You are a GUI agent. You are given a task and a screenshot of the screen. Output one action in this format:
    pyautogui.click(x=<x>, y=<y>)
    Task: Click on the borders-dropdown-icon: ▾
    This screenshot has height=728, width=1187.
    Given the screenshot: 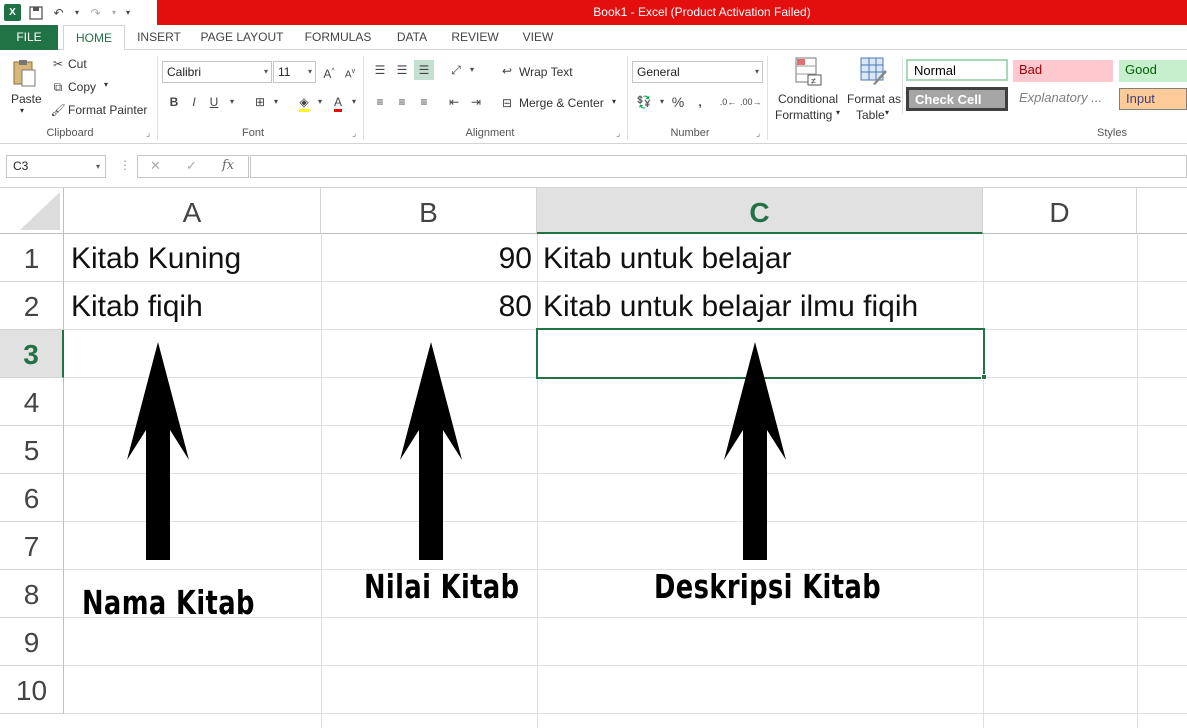 What is the action you would take?
    pyautogui.click(x=276, y=102)
    